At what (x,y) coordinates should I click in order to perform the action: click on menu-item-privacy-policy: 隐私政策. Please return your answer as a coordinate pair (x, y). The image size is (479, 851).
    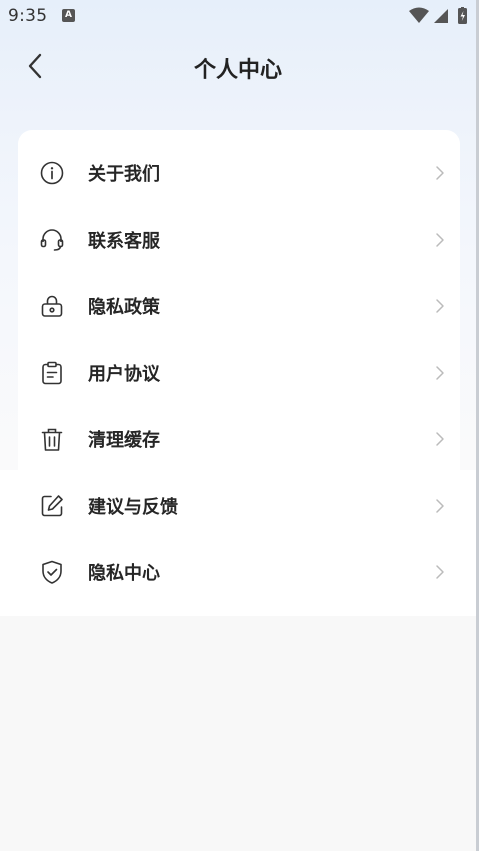
    Looking at the image, I should click on (239, 306).